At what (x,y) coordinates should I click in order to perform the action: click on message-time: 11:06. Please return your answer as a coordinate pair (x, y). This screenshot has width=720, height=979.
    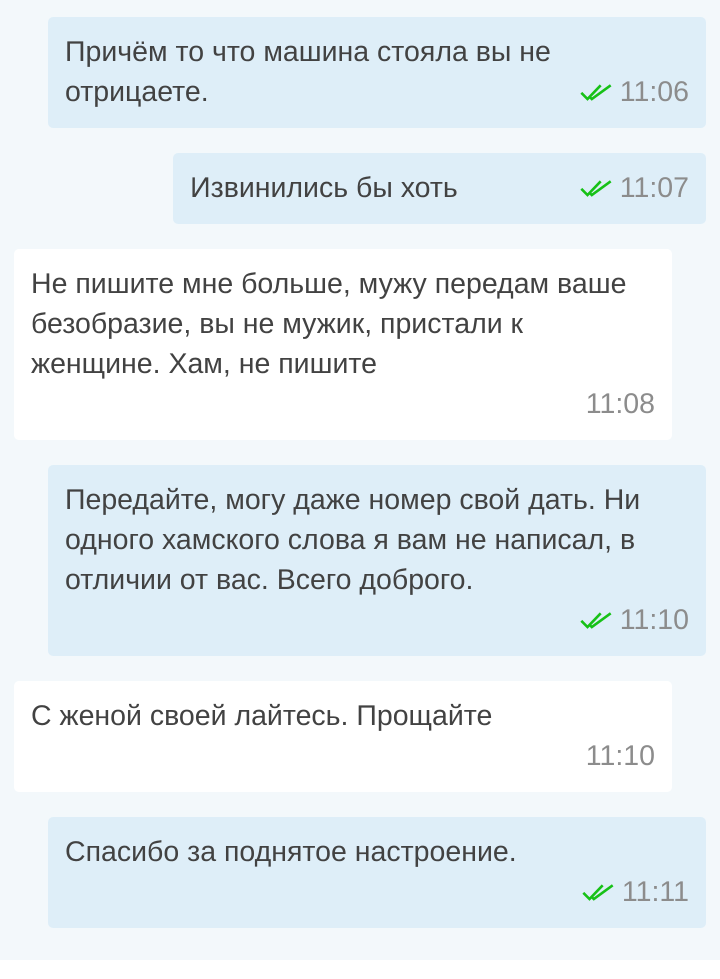
    Looking at the image, I should click on (654, 92).